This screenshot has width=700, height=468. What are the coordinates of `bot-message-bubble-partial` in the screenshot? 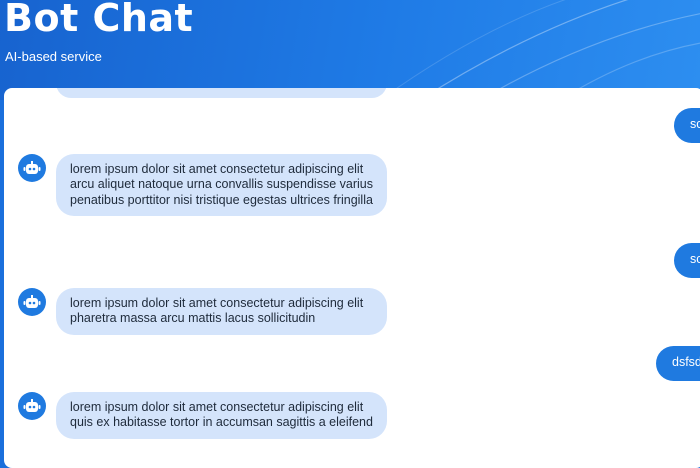 It's located at (221, 93).